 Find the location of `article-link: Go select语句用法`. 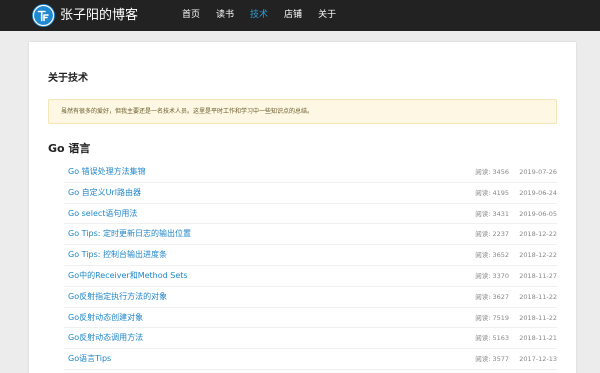

article-link: Go select语句用法 is located at coordinates (102, 214).